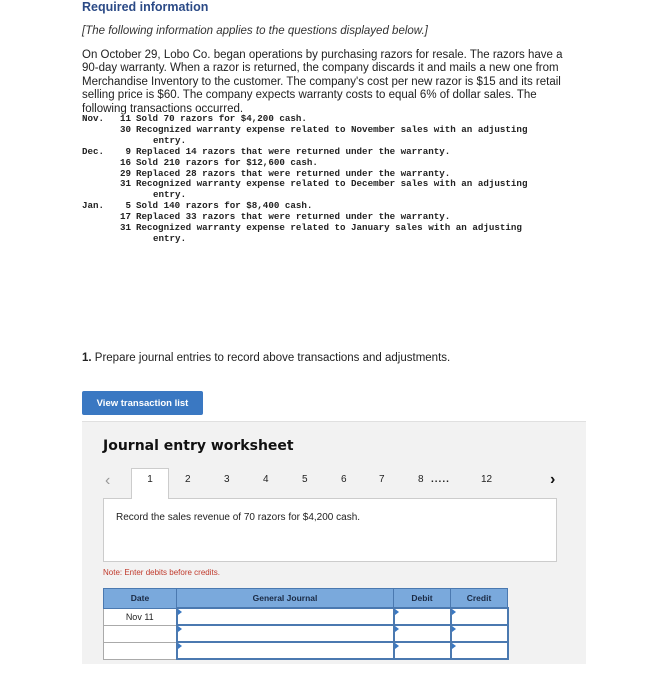 The height and width of the screenshot is (700, 665). What do you see at coordinates (125, 162) in the screenshot?
I see `transaction-day: 16` at bounding box center [125, 162].